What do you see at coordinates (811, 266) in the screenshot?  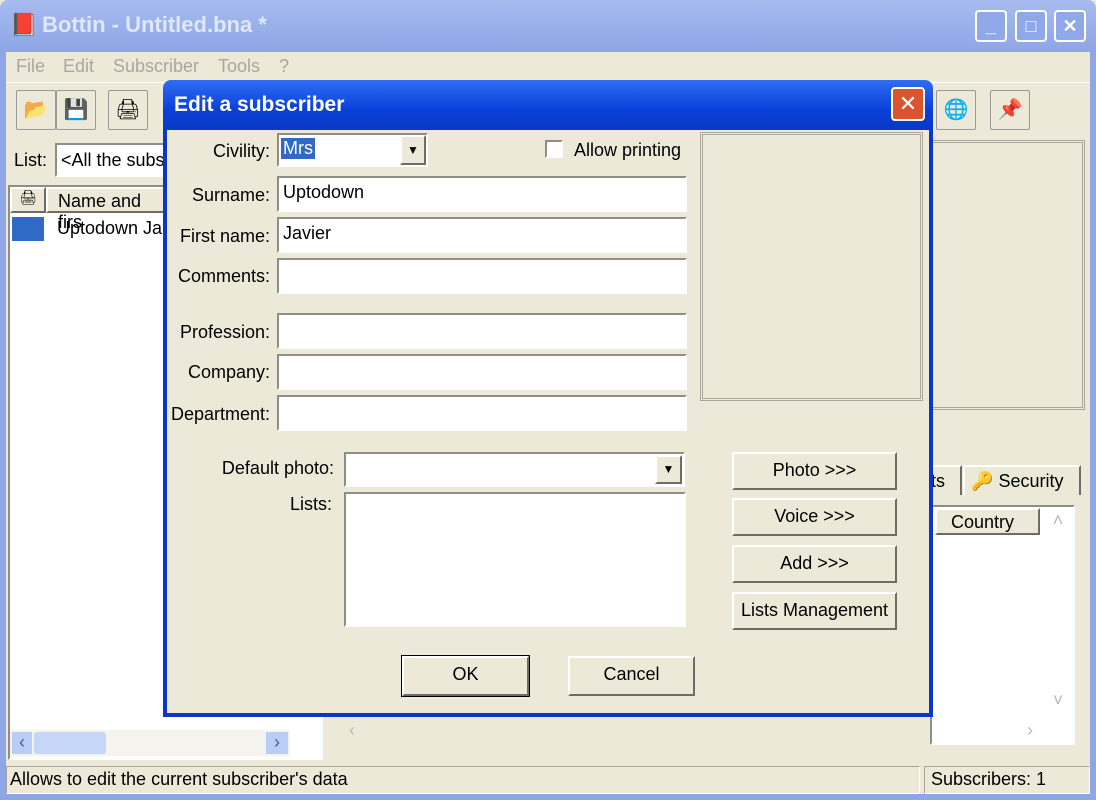 I see `photo-frame` at bounding box center [811, 266].